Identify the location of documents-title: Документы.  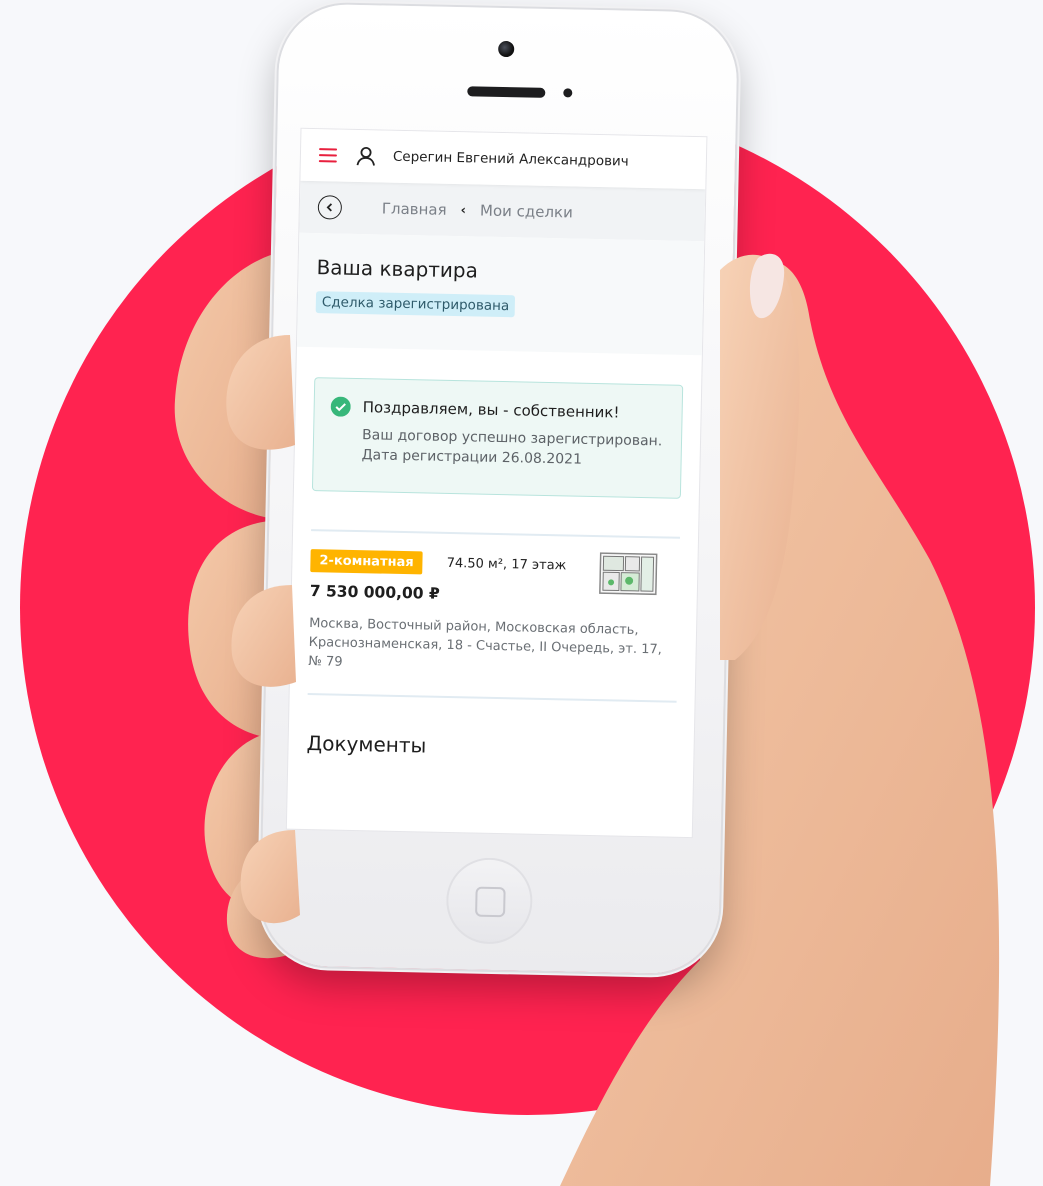
(366, 744).